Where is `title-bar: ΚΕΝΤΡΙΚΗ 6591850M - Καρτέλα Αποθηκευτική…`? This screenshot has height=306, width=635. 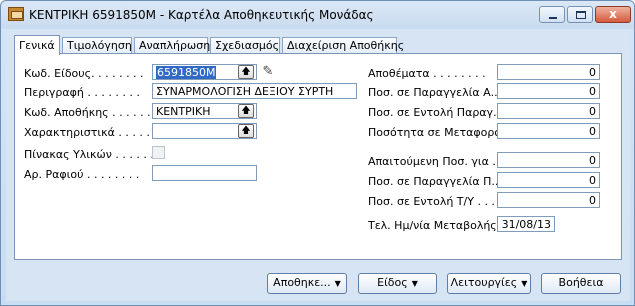
title-bar: ΚΕΝΤΡΙΚΗ 6591850M - Καρτέλα Αποθηκευτική… is located at coordinates (317, 15).